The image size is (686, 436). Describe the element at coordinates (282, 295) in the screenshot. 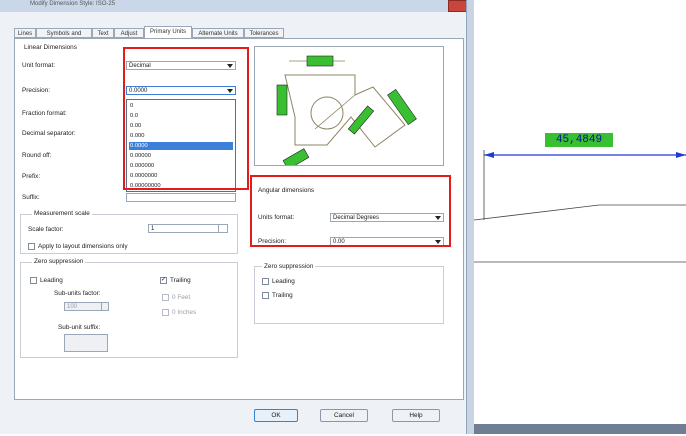

I see `angular-trailing-label: Trailing` at that location.